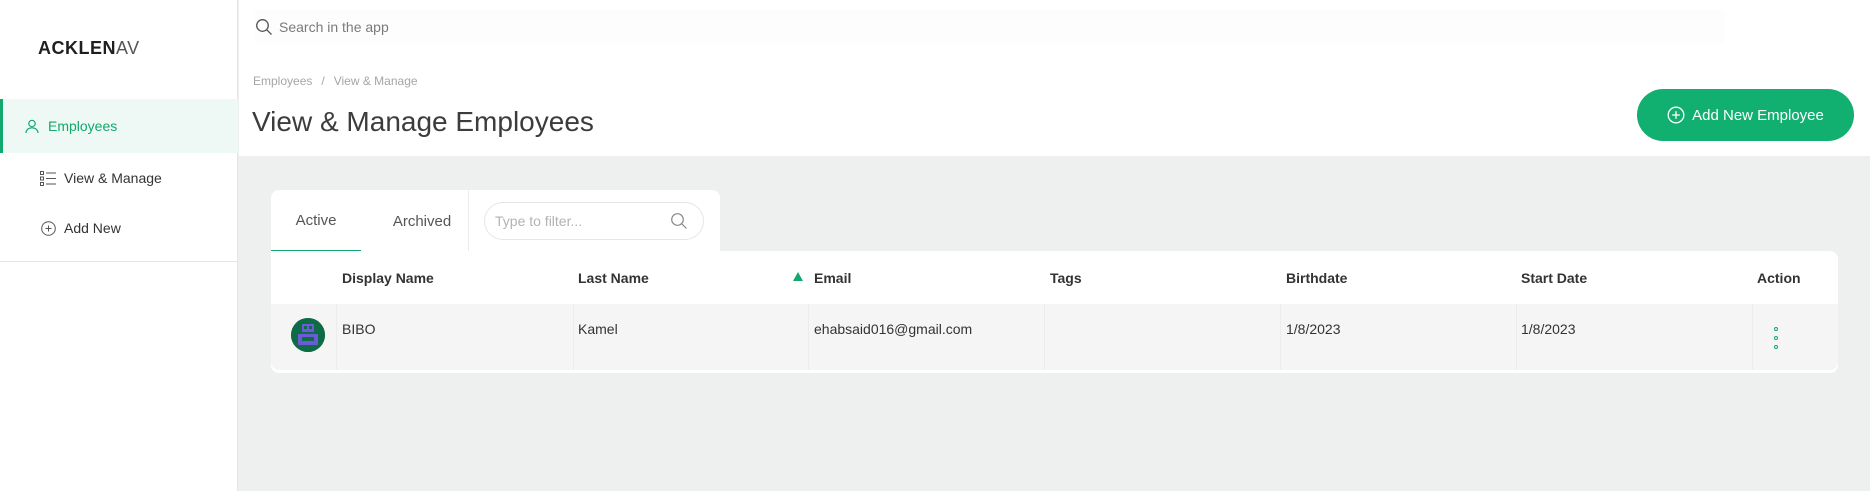 The height and width of the screenshot is (491, 1870). I want to click on column-header-birthdate: Birthdate, so click(1316, 277).